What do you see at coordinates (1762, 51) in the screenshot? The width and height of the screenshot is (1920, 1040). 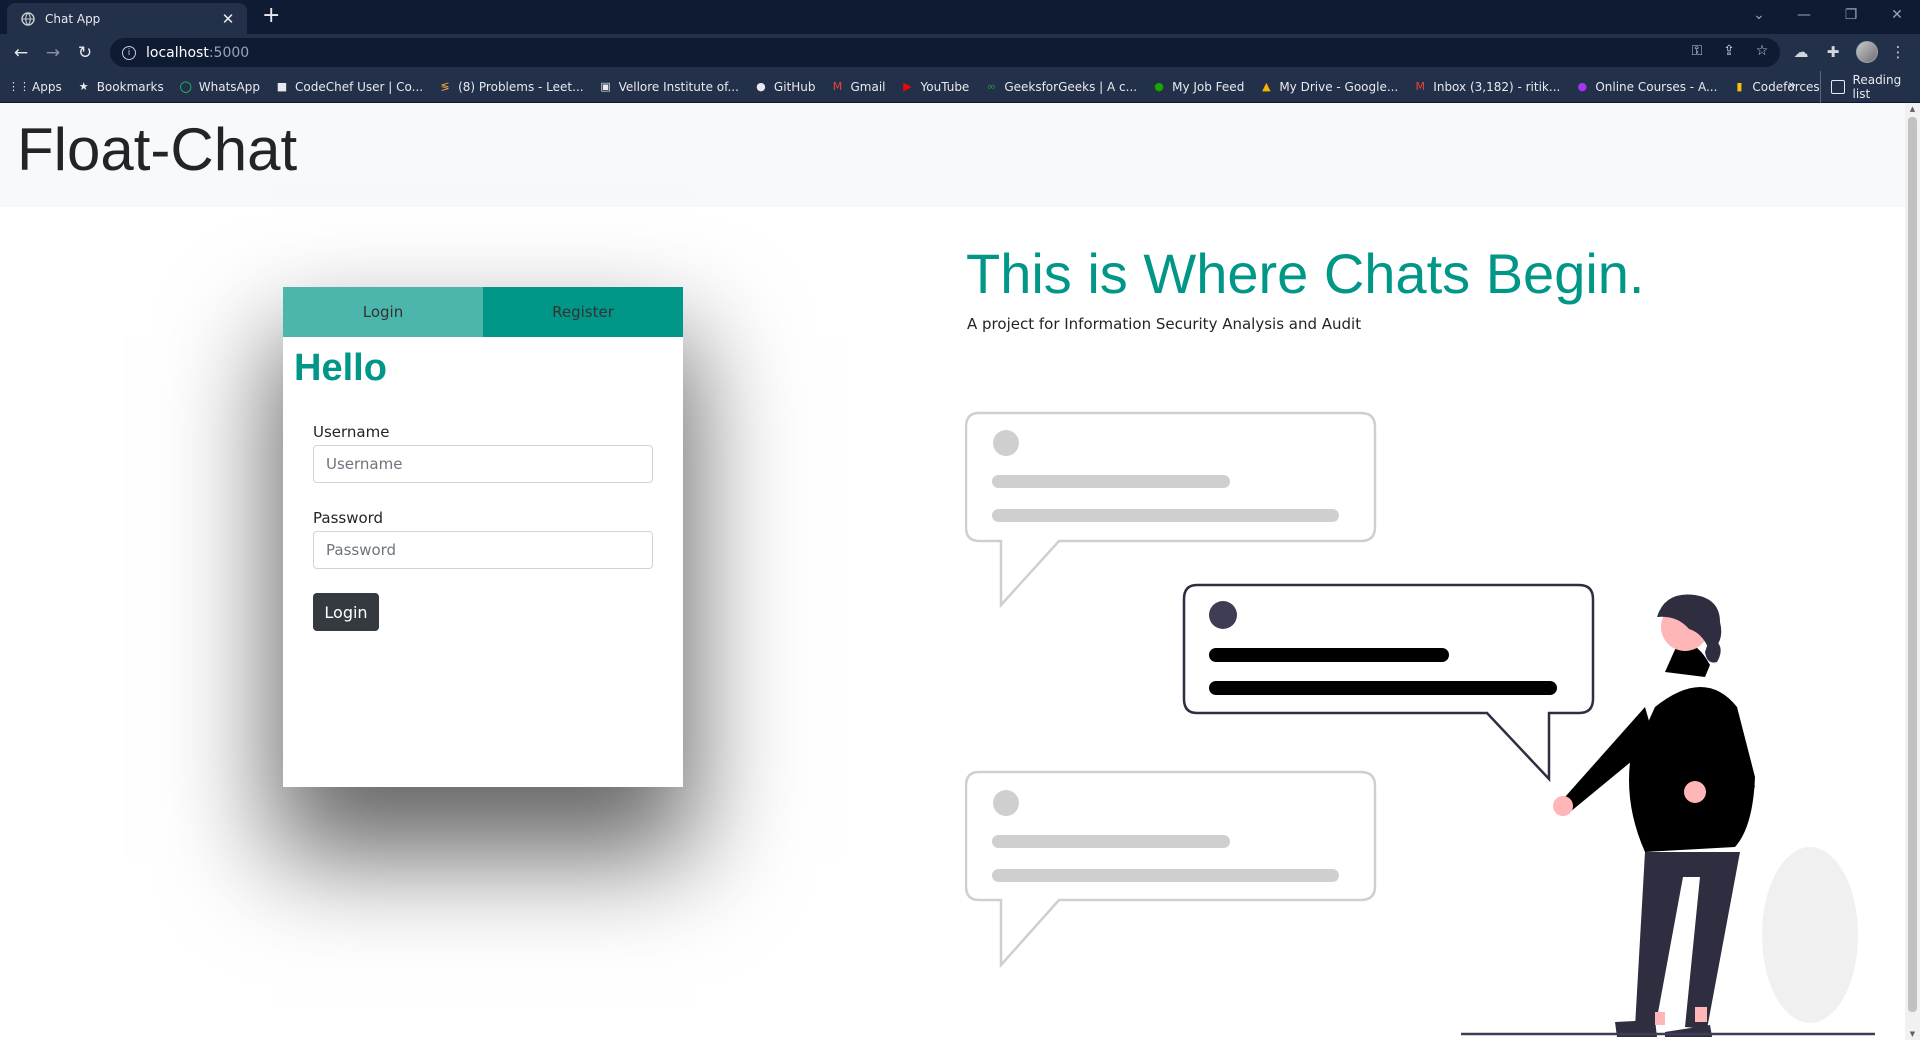 I see `bookmark-star-icon: ☆` at bounding box center [1762, 51].